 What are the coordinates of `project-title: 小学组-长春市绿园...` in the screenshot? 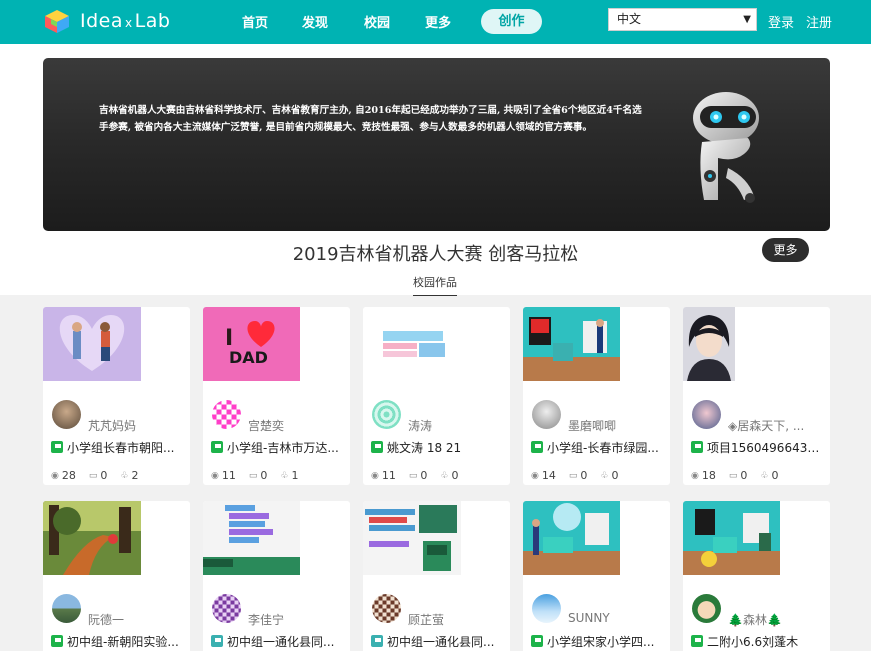 It's located at (606, 447).